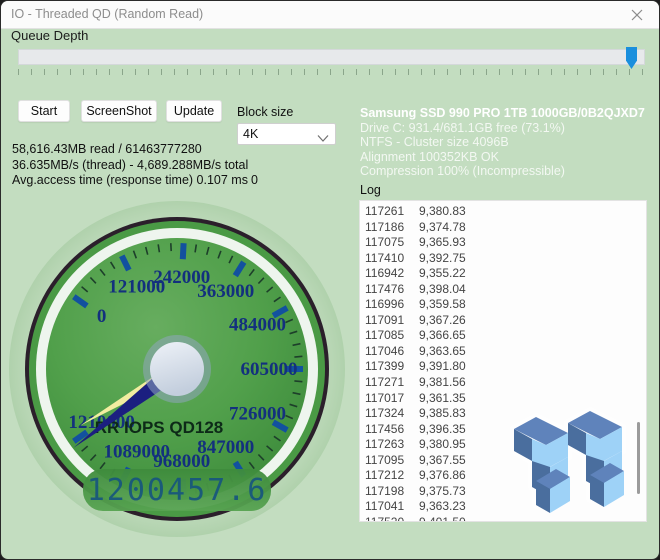 The height and width of the screenshot is (560, 660). Describe the element at coordinates (385, 335) in the screenshot. I see `log-iops: 117085` at that location.